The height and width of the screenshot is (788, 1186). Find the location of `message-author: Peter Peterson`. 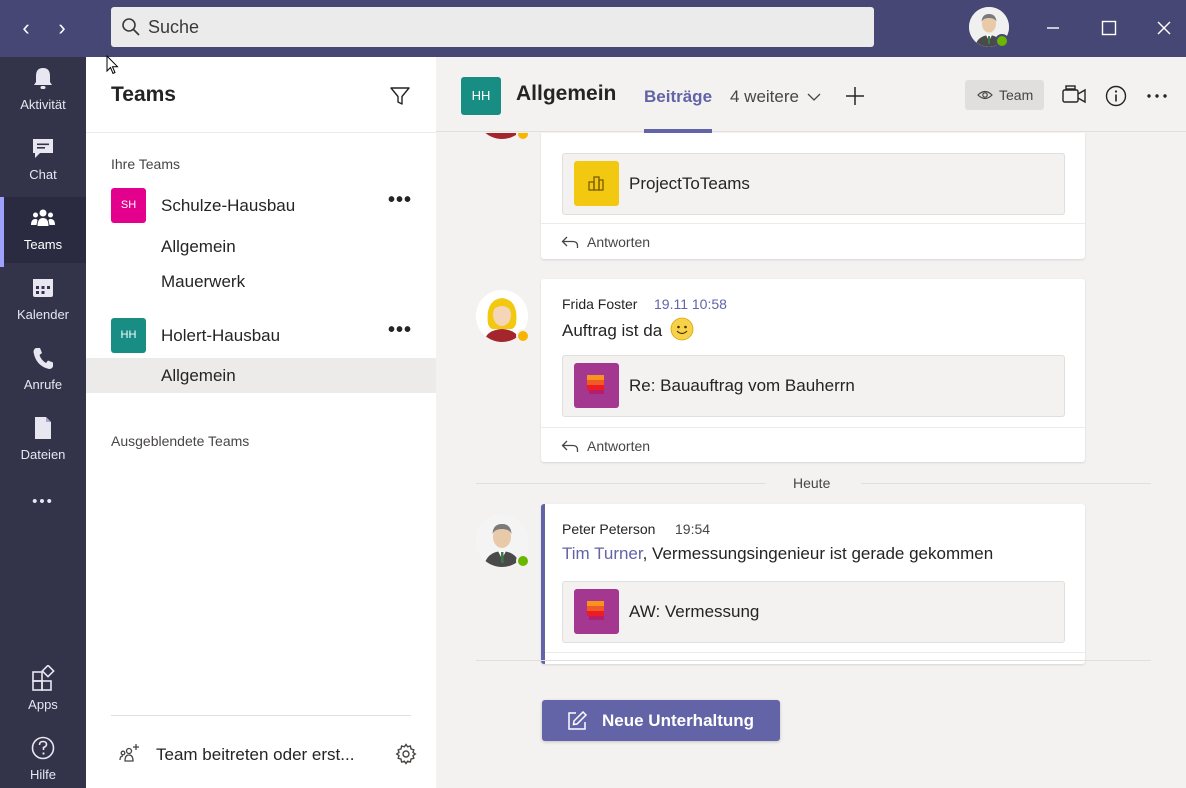

message-author: Peter Peterson is located at coordinates (608, 529).